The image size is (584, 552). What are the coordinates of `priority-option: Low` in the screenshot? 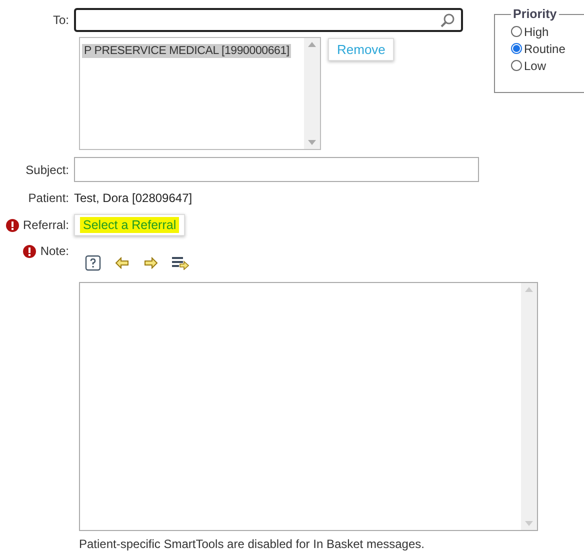 It's located at (539, 65).